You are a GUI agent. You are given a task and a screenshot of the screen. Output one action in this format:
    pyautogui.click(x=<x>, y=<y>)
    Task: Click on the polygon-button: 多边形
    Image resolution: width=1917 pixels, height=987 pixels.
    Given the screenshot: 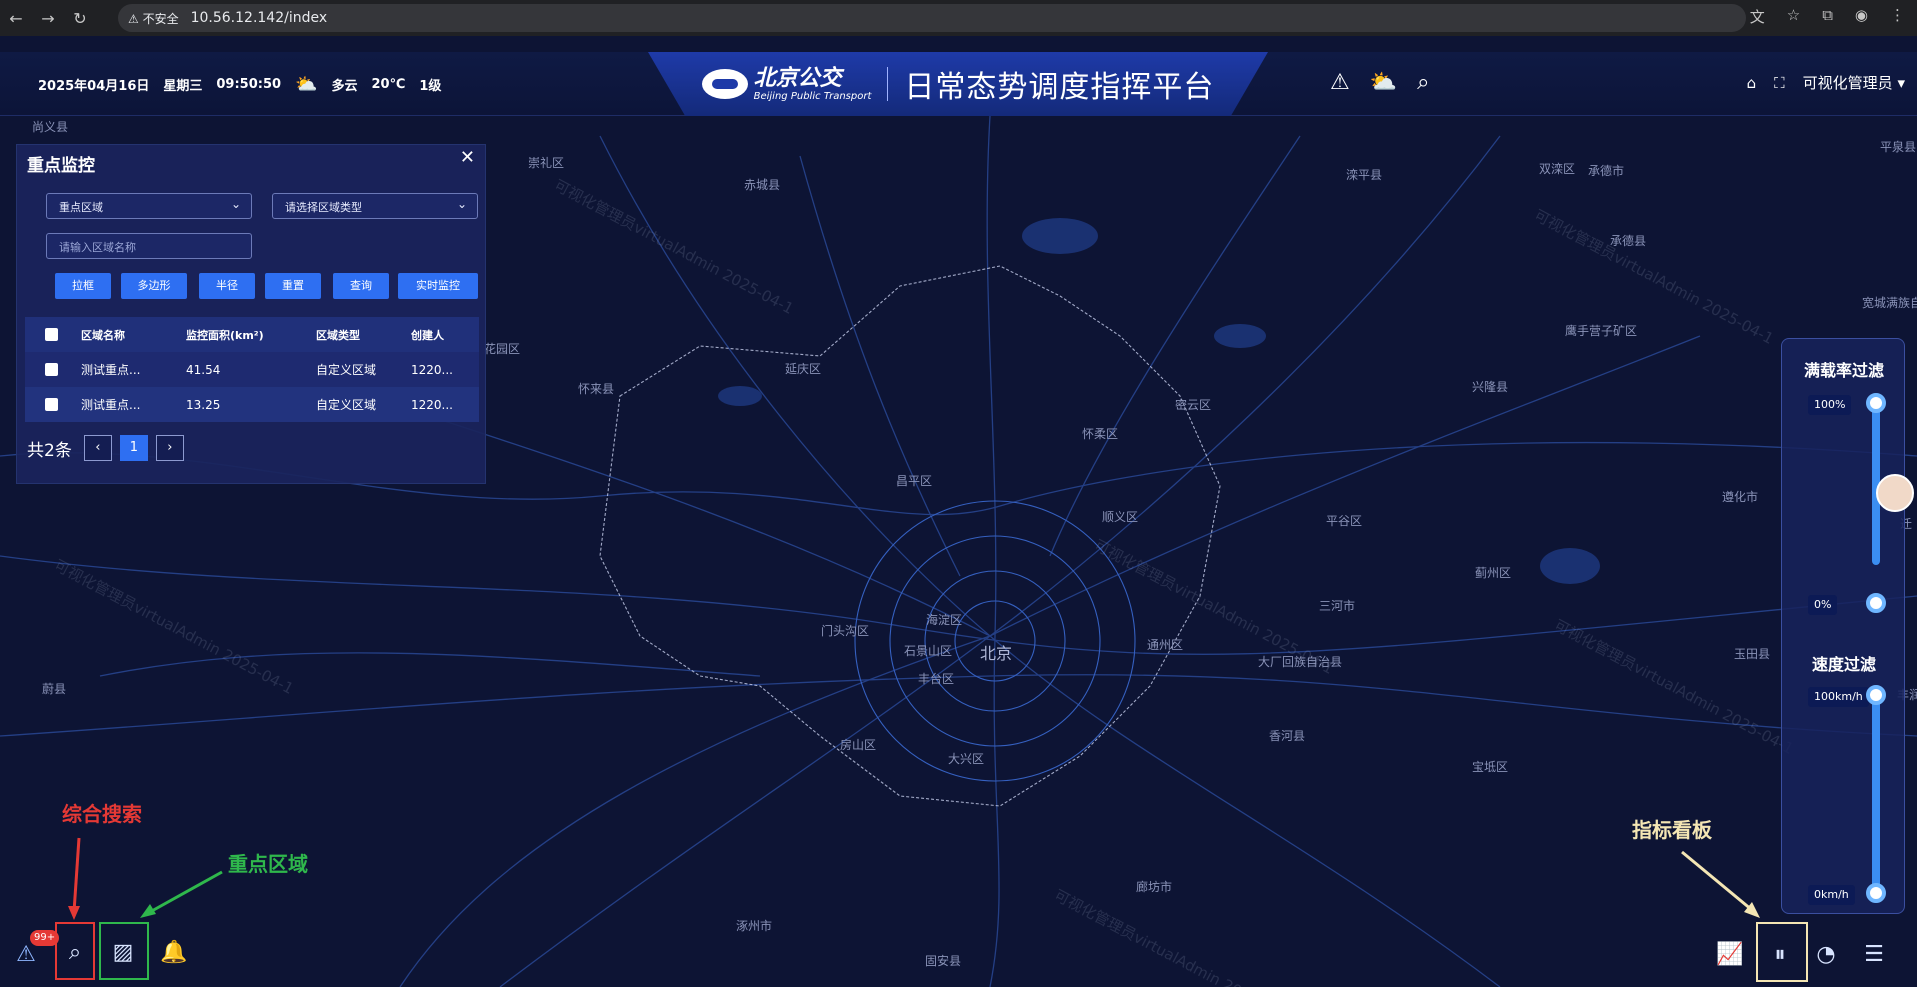 What is the action you would take?
    pyautogui.click(x=154, y=286)
    